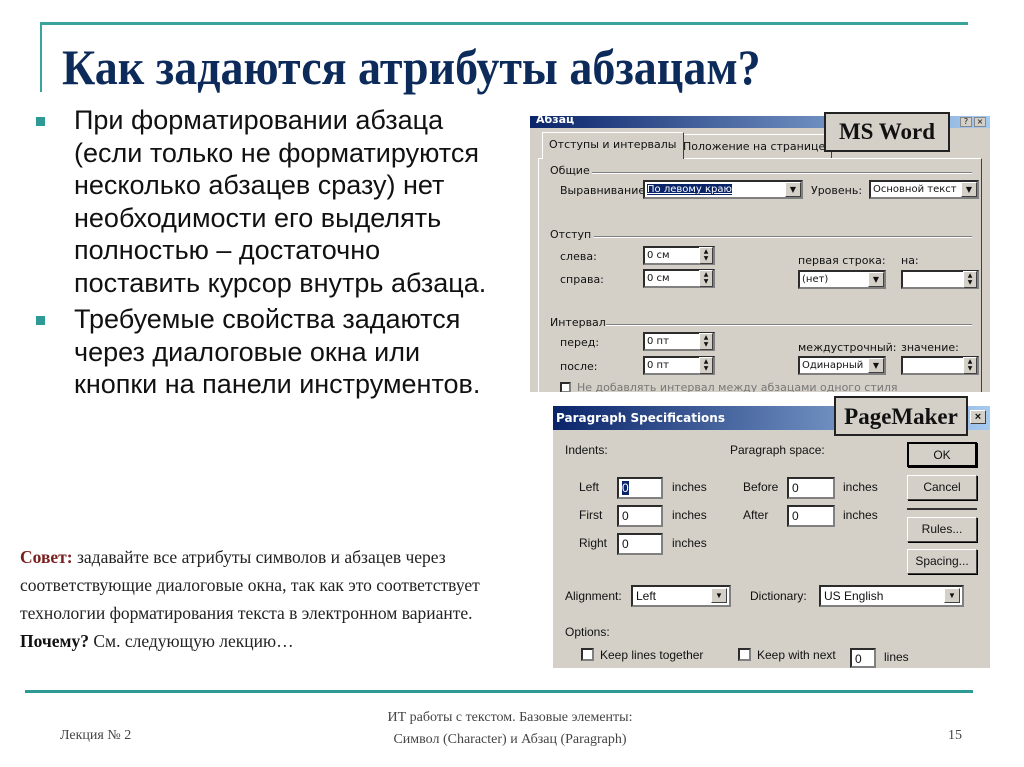 This screenshot has width=1024, height=767. I want to click on footer-lecture: Лекция № 2, so click(96, 735).